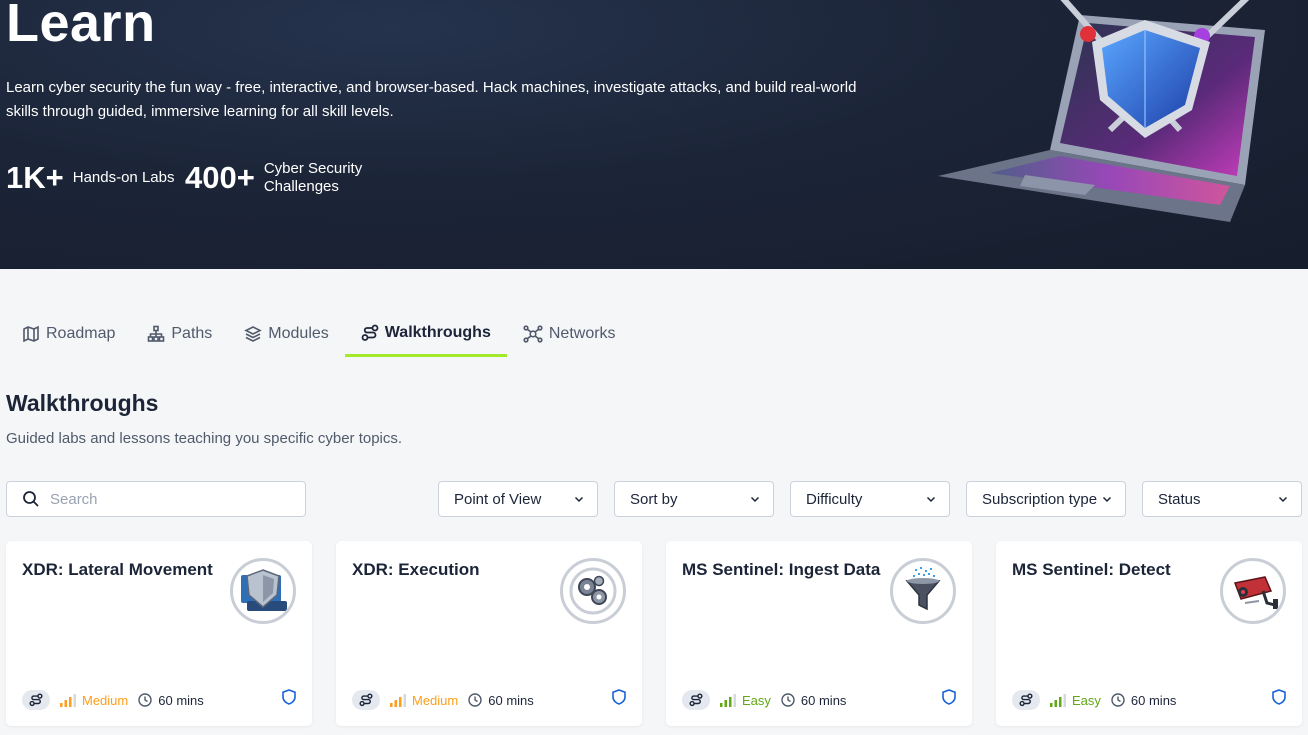 The image size is (1308, 735). I want to click on room-card: XDR: Execution Medium 60 mins, so click(489, 633).